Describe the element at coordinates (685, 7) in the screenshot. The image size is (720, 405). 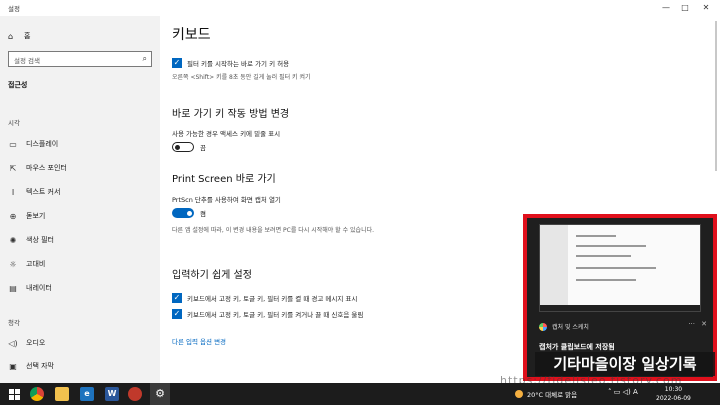
I see `maximize-button: □` at that location.